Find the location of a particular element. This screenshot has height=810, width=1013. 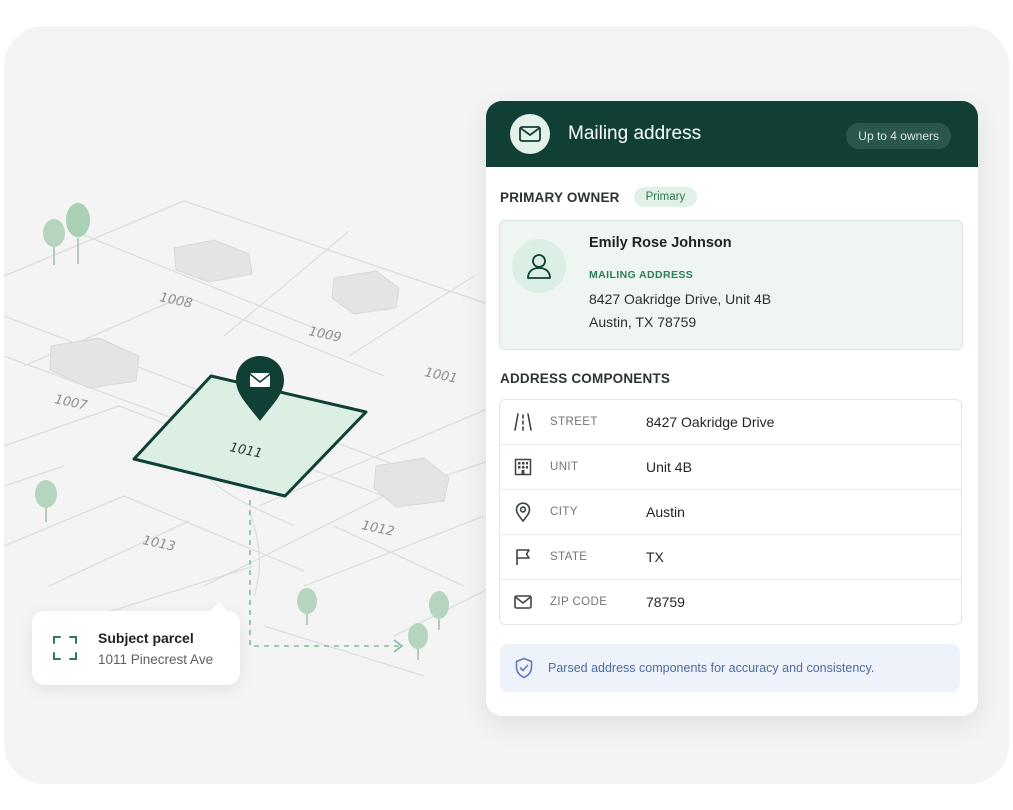

owner-name: Emily Rose Johnson is located at coordinates (660, 243).